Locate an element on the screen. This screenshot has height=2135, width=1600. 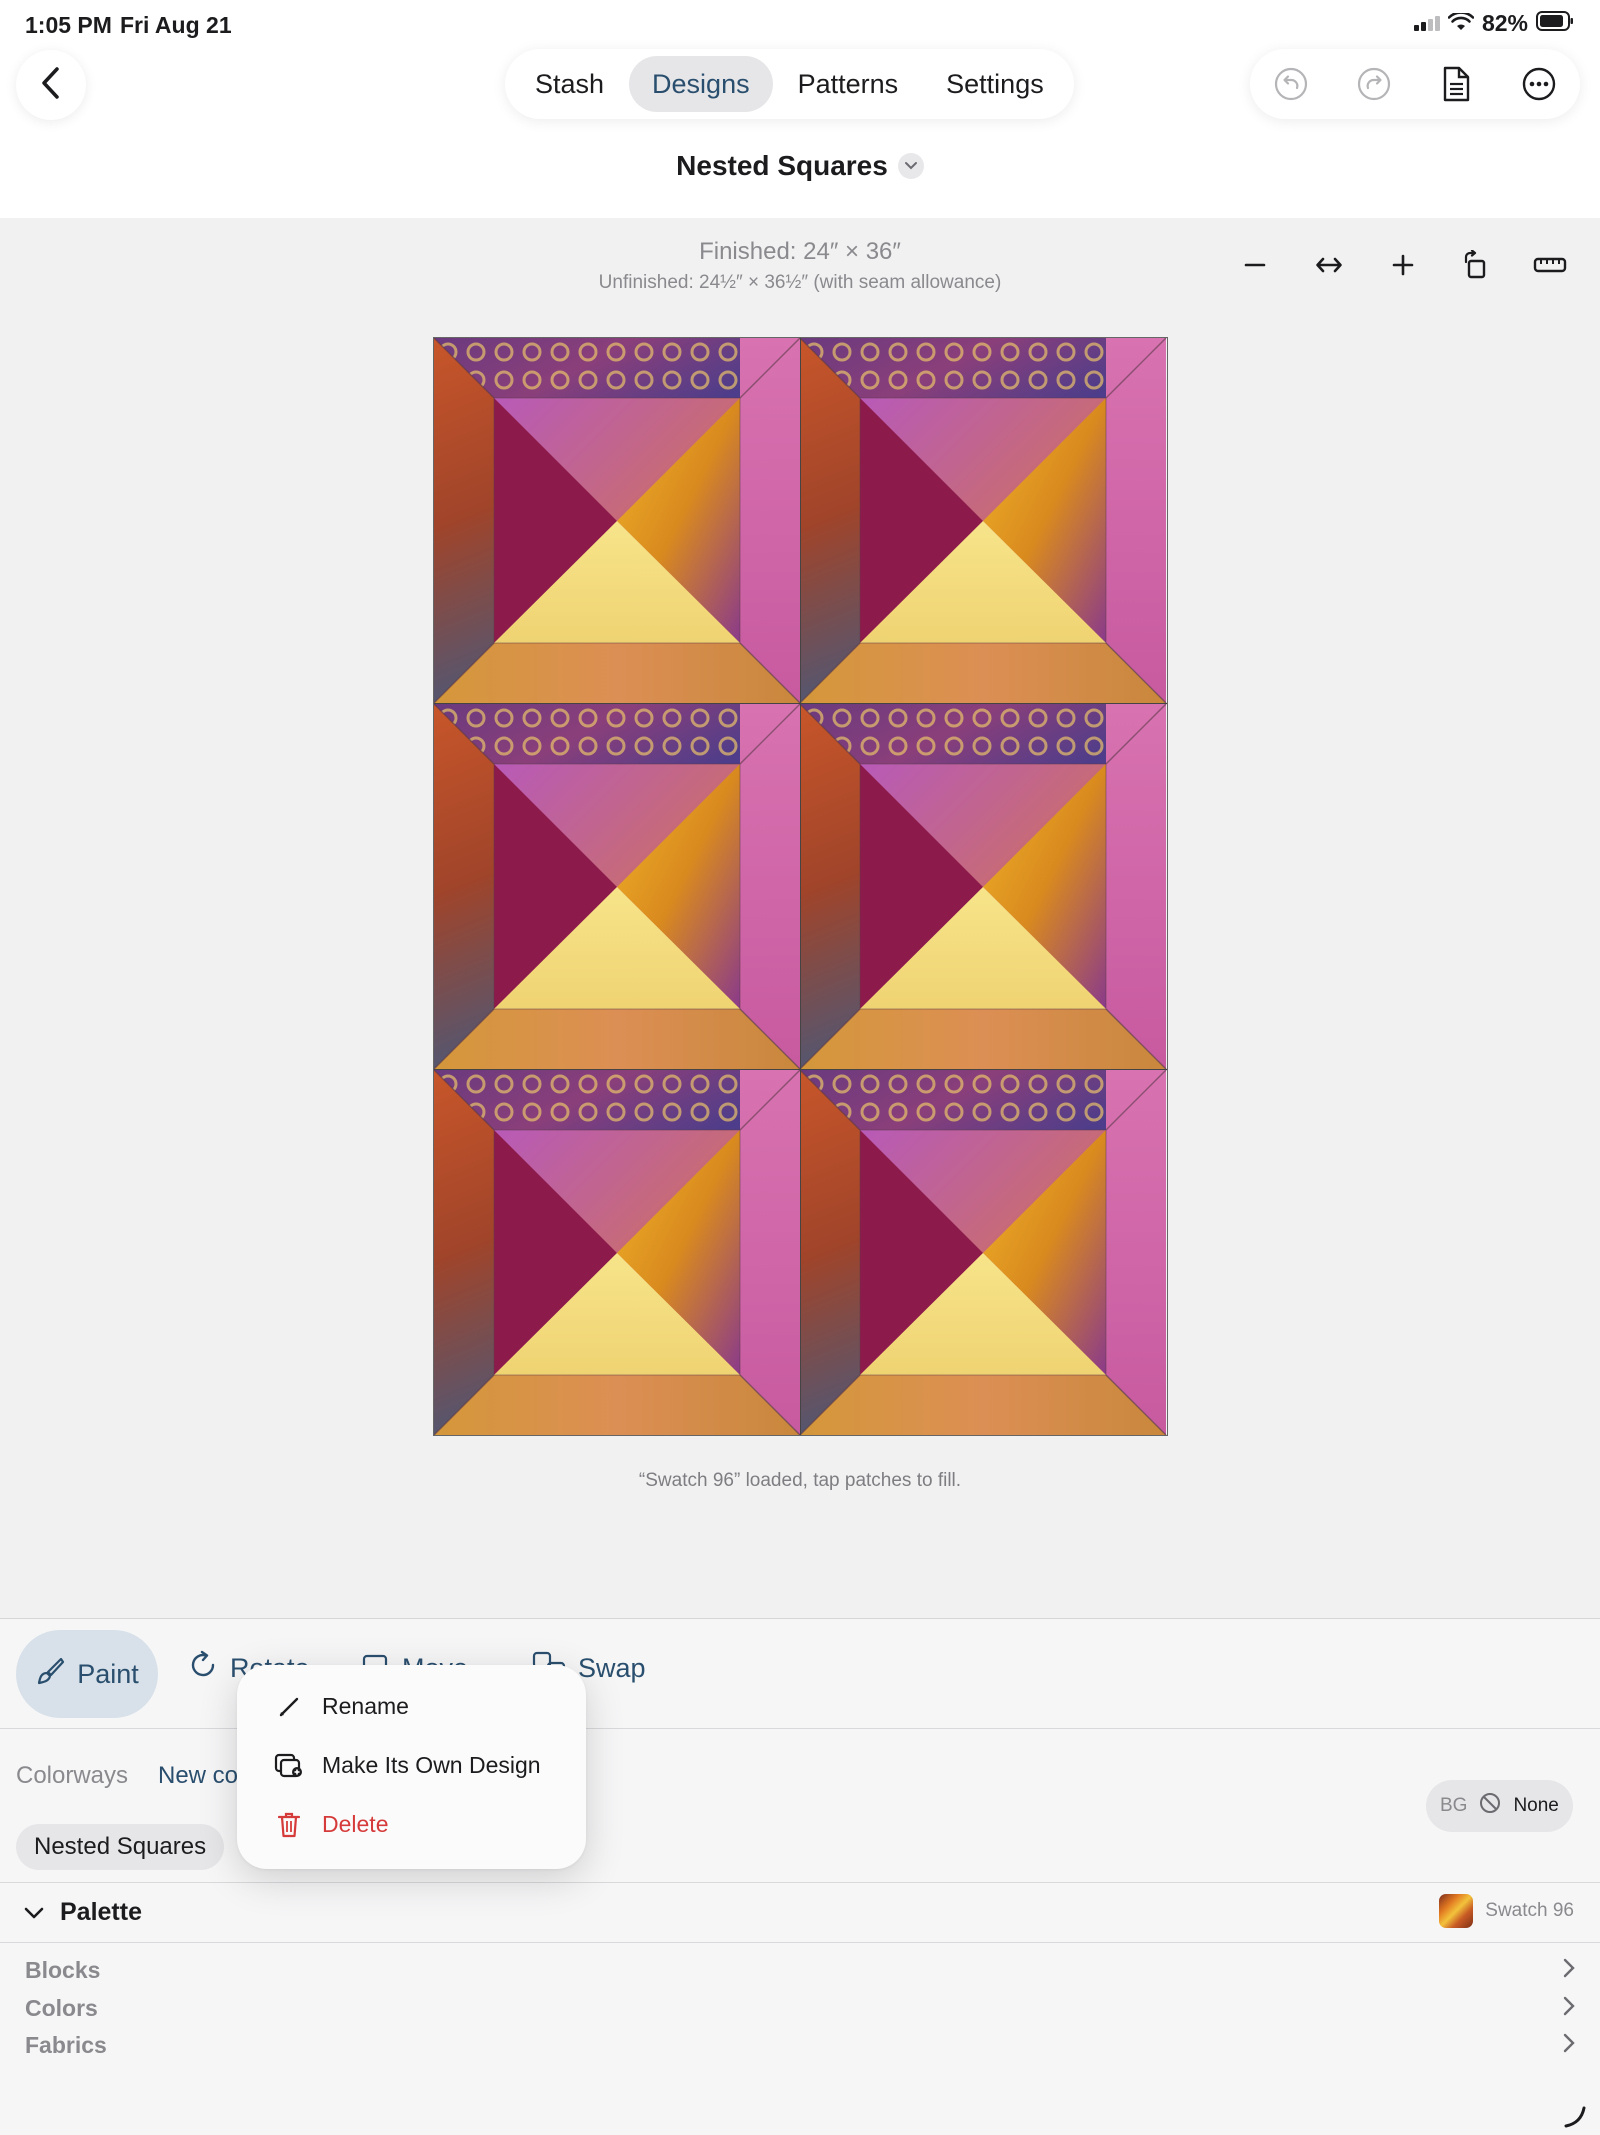
background-selector: BG None is located at coordinates (1499, 1806).